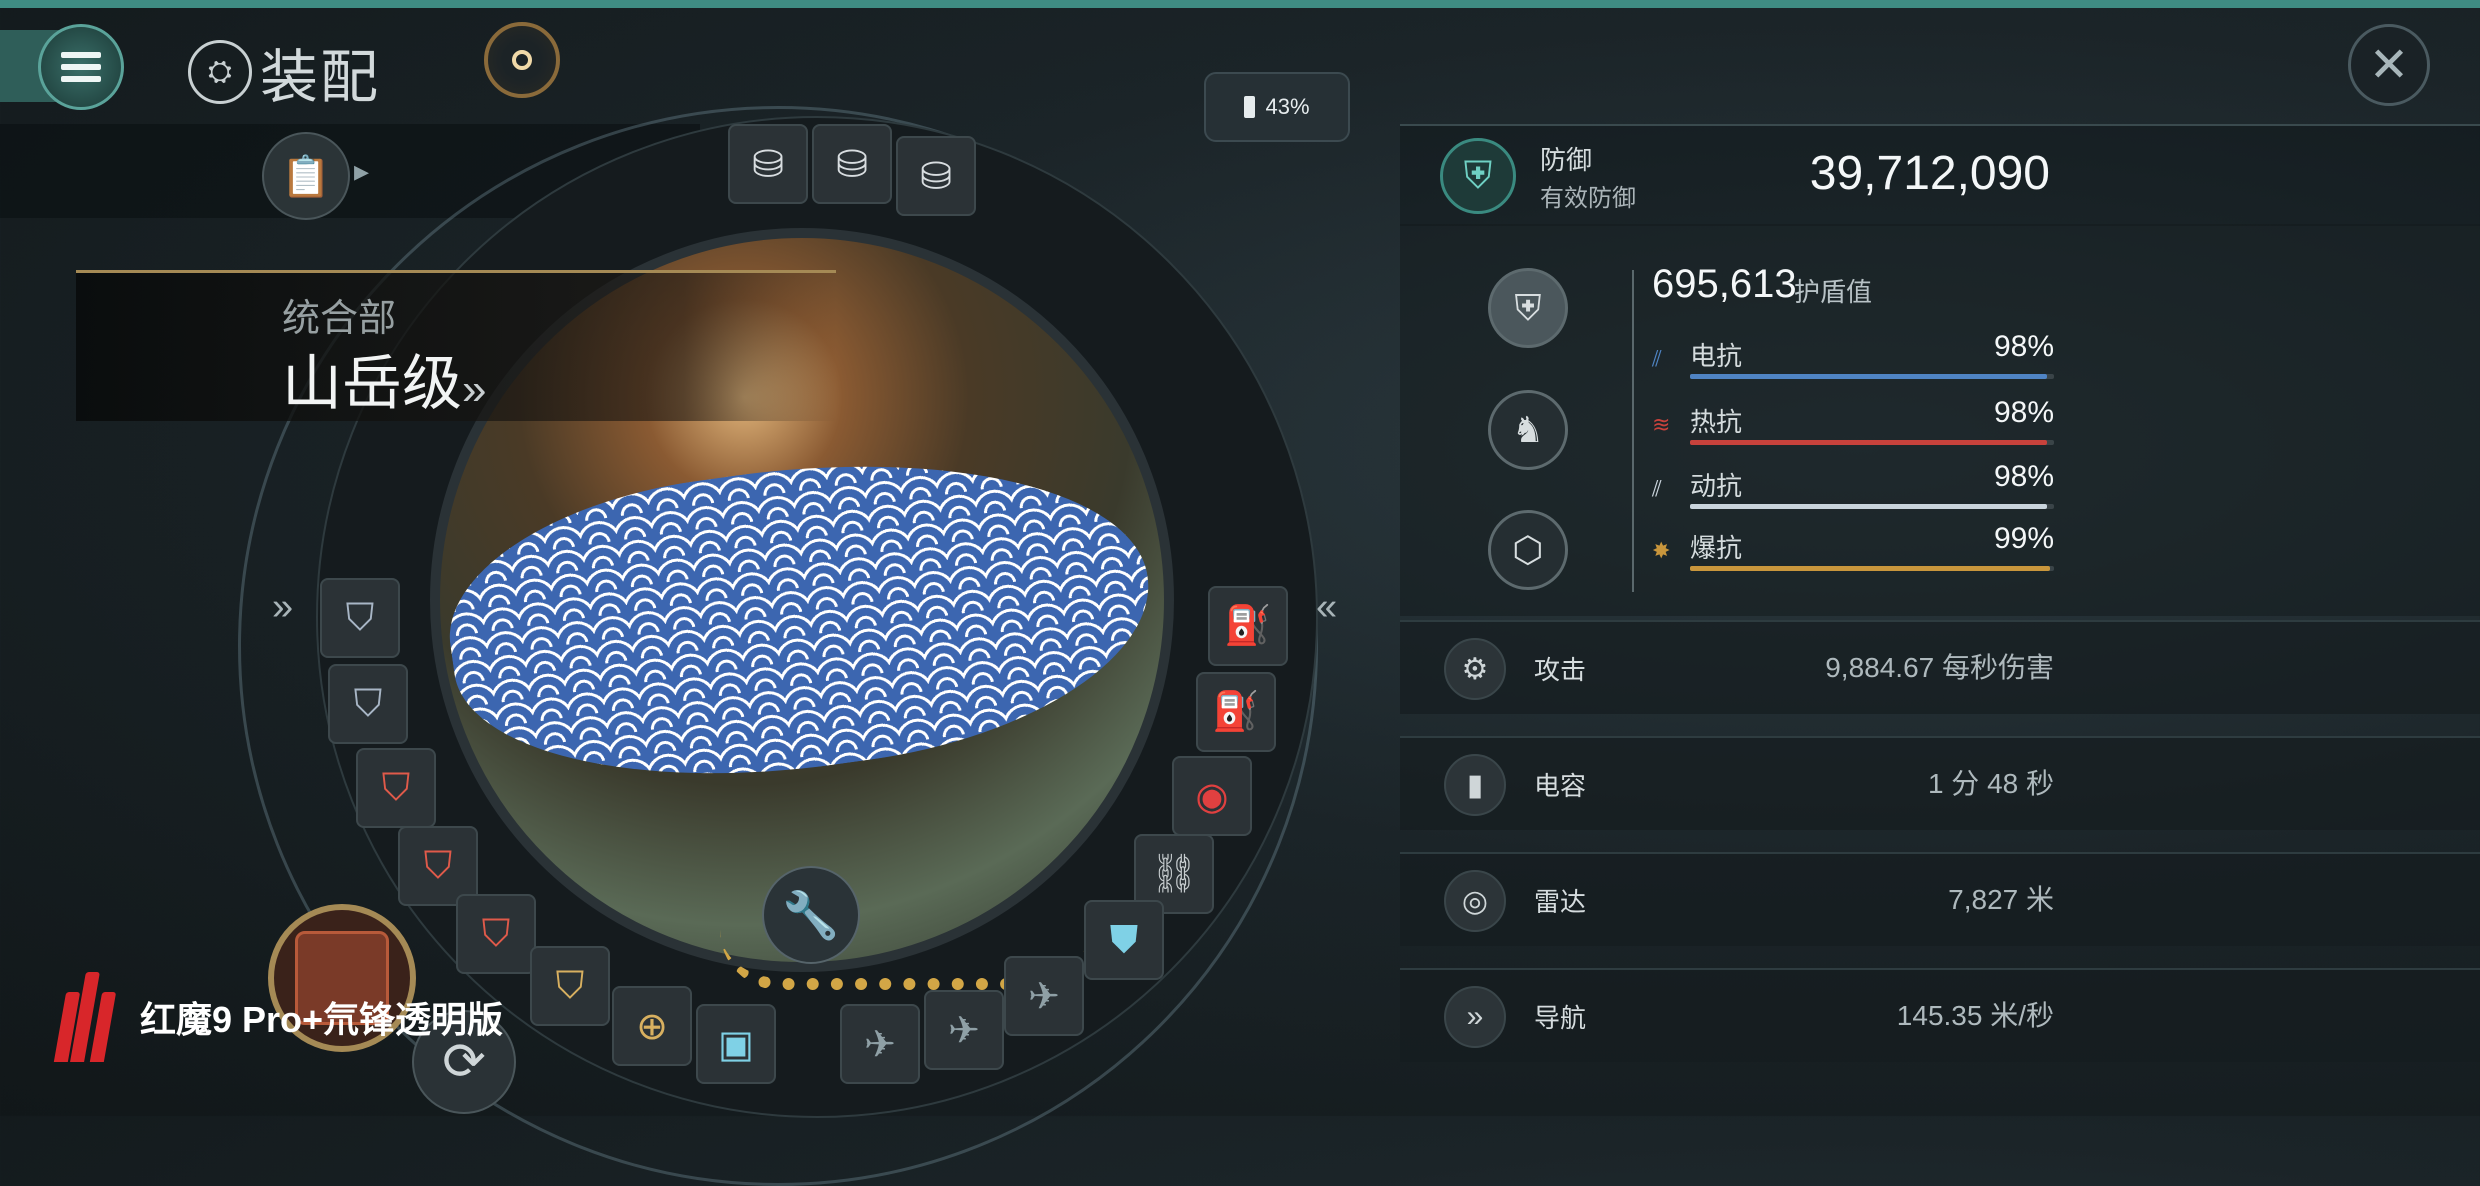 This screenshot has width=2480, height=1186. I want to click on resist-row-kinetic: ⫽ 动抗 98%, so click(1853, 485).